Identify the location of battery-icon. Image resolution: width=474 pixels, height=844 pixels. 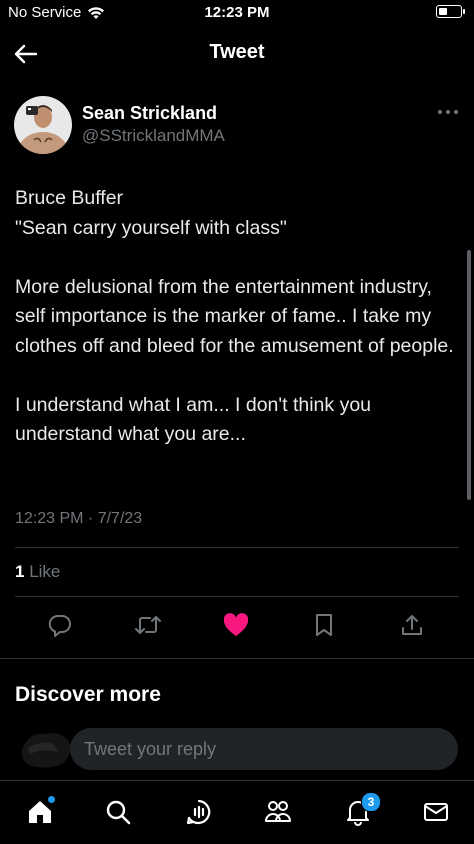
(450, 11).